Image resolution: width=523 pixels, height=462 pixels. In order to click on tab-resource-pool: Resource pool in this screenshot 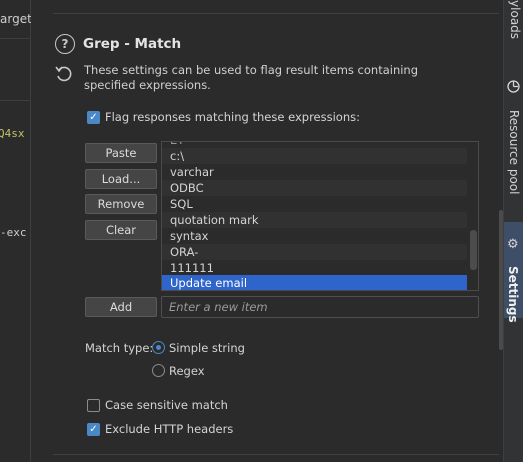, I will do `click(513, 136)`.